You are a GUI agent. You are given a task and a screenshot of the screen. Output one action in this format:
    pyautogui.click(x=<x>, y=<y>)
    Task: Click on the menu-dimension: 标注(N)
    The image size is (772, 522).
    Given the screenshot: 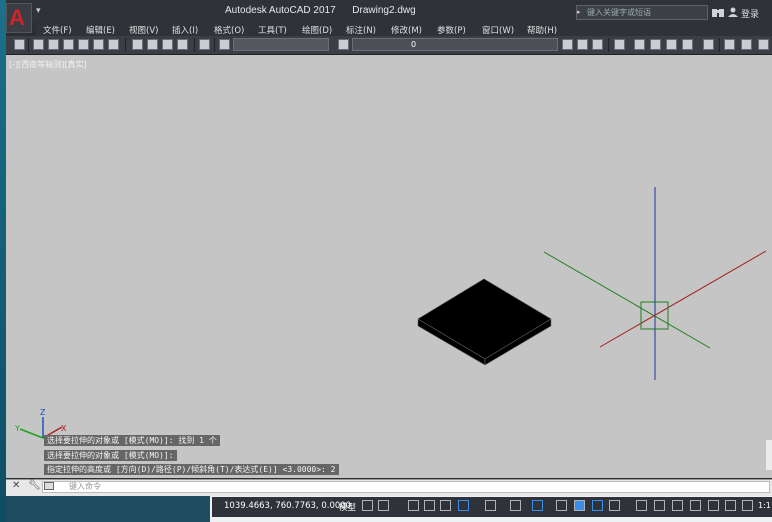 What is the action you would take?
    pyautogui.click(x=361, y=30)
    